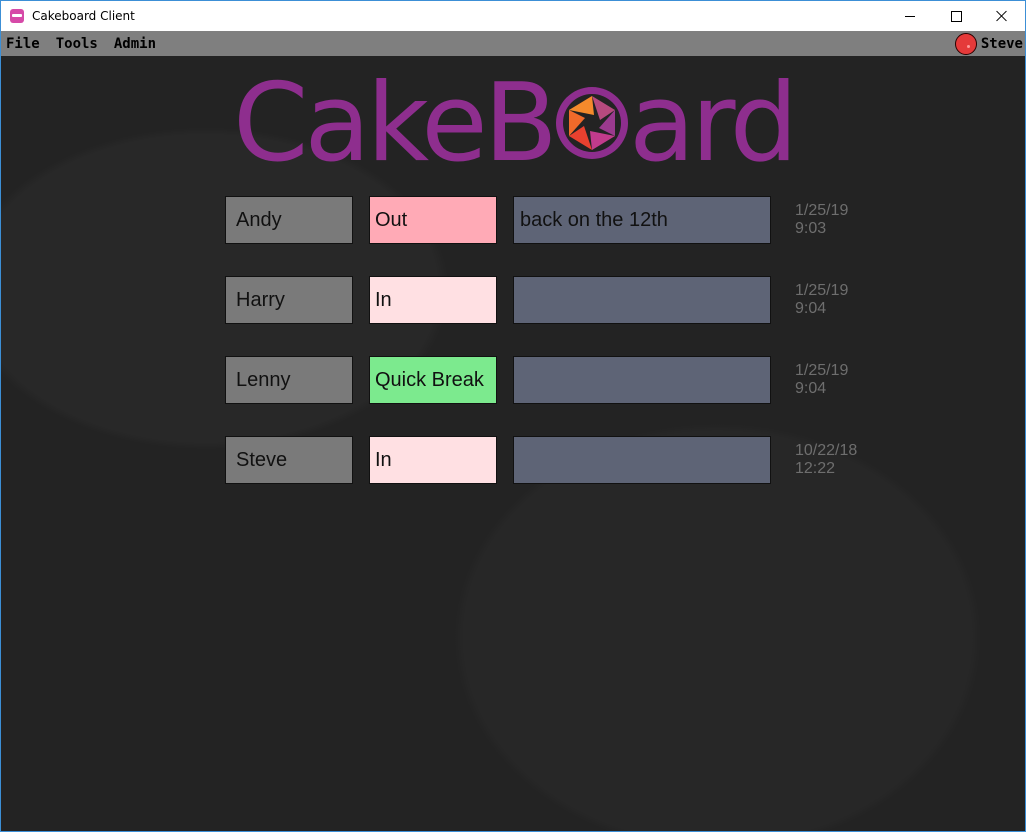  I want to click on maximize-button, so click(956, 16).